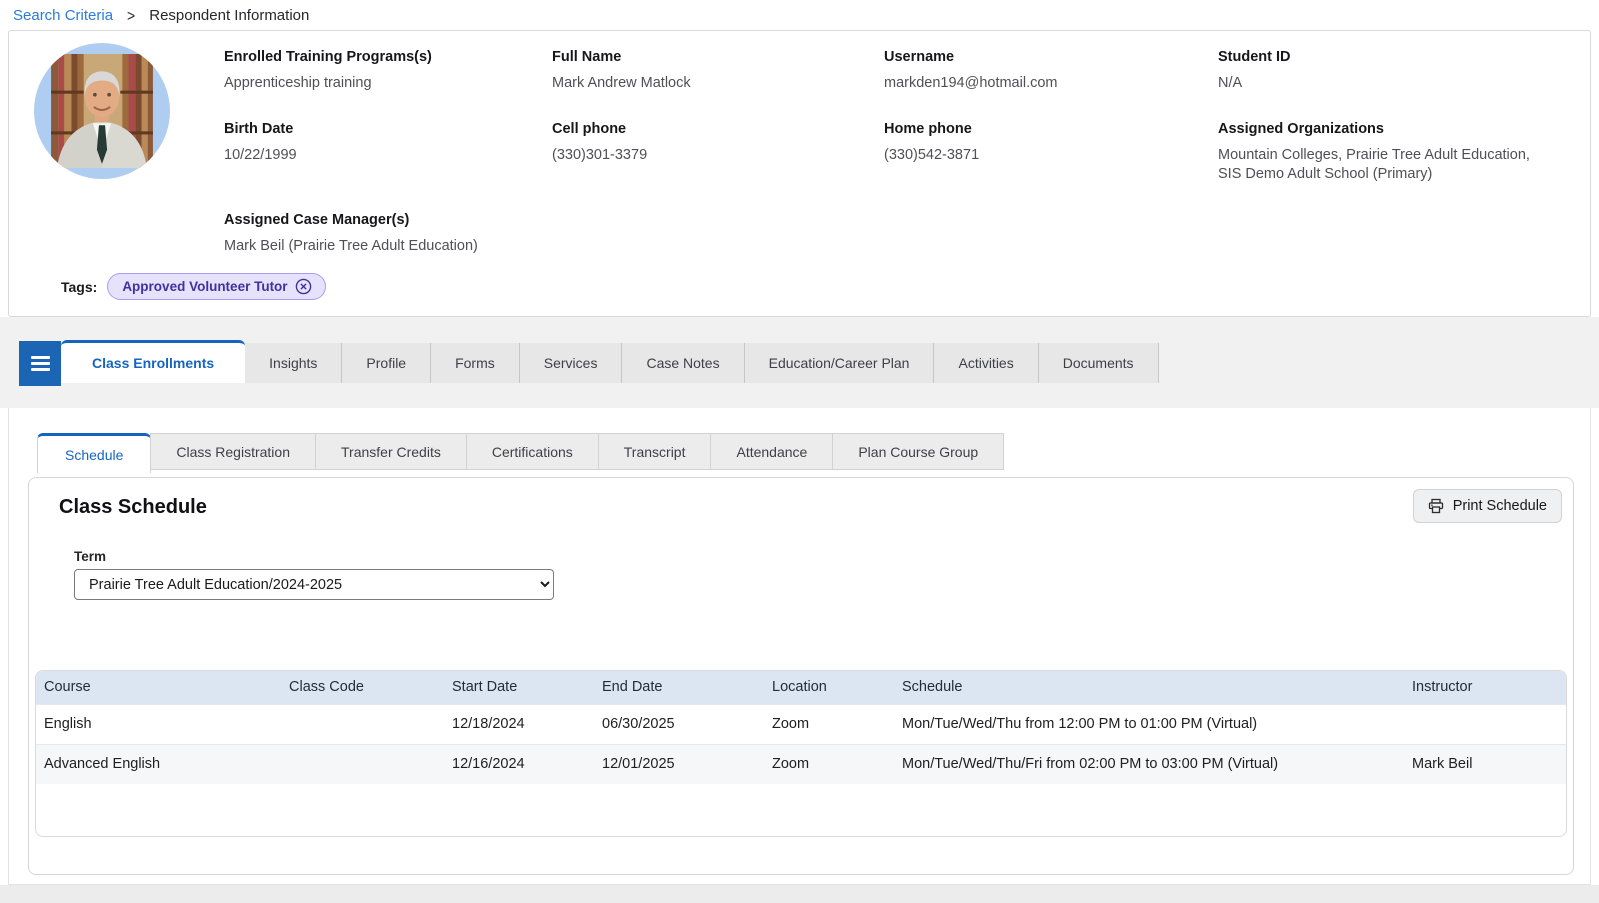 The height and width of the screenshot is (903, 1599). What do you see at coordinates (1254, 70) in the screenshot?
I see `field-student-id: Student ID N/A` at bounding box center [1254, 70].